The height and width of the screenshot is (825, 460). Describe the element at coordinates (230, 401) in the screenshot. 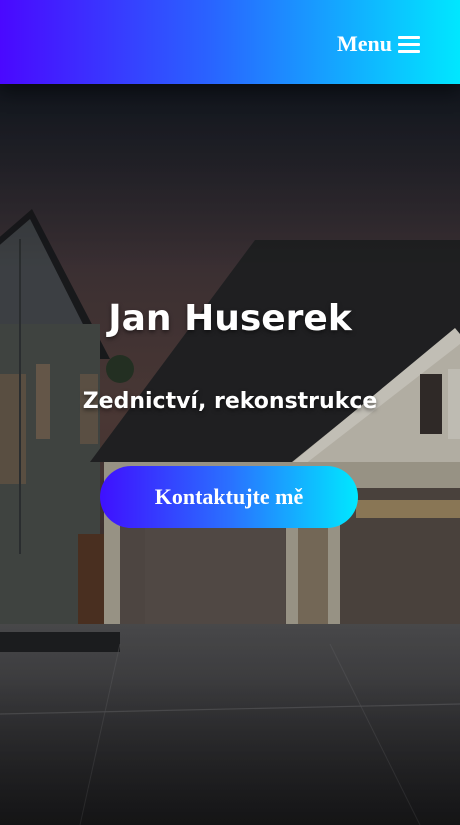

I see `hero-subtitle: Zednictví, rekonstrukce` at that location.